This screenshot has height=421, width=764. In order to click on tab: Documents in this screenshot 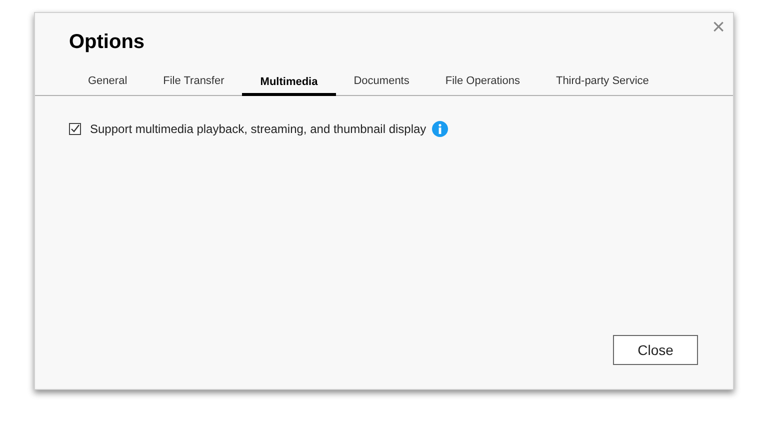, I will do `click(382, 83)`.